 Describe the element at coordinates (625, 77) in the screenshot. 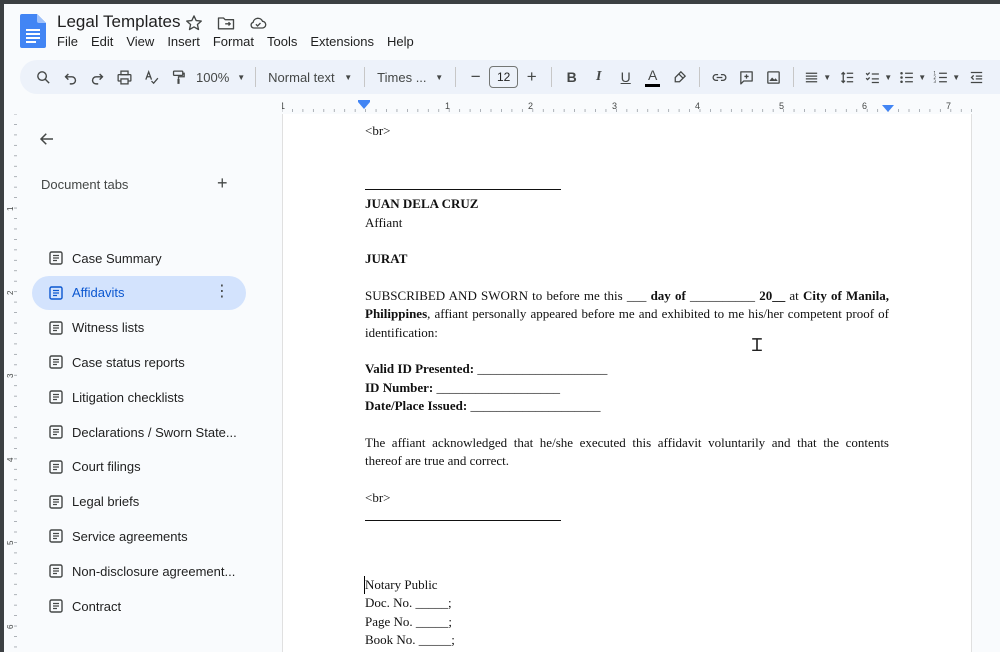

I see `underline-button: U` at that location.